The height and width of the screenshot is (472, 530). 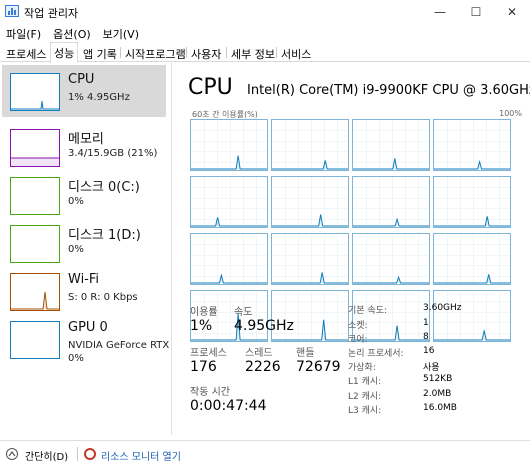 I want to click on spec-value: 512KB, so click(x=438, y=379).